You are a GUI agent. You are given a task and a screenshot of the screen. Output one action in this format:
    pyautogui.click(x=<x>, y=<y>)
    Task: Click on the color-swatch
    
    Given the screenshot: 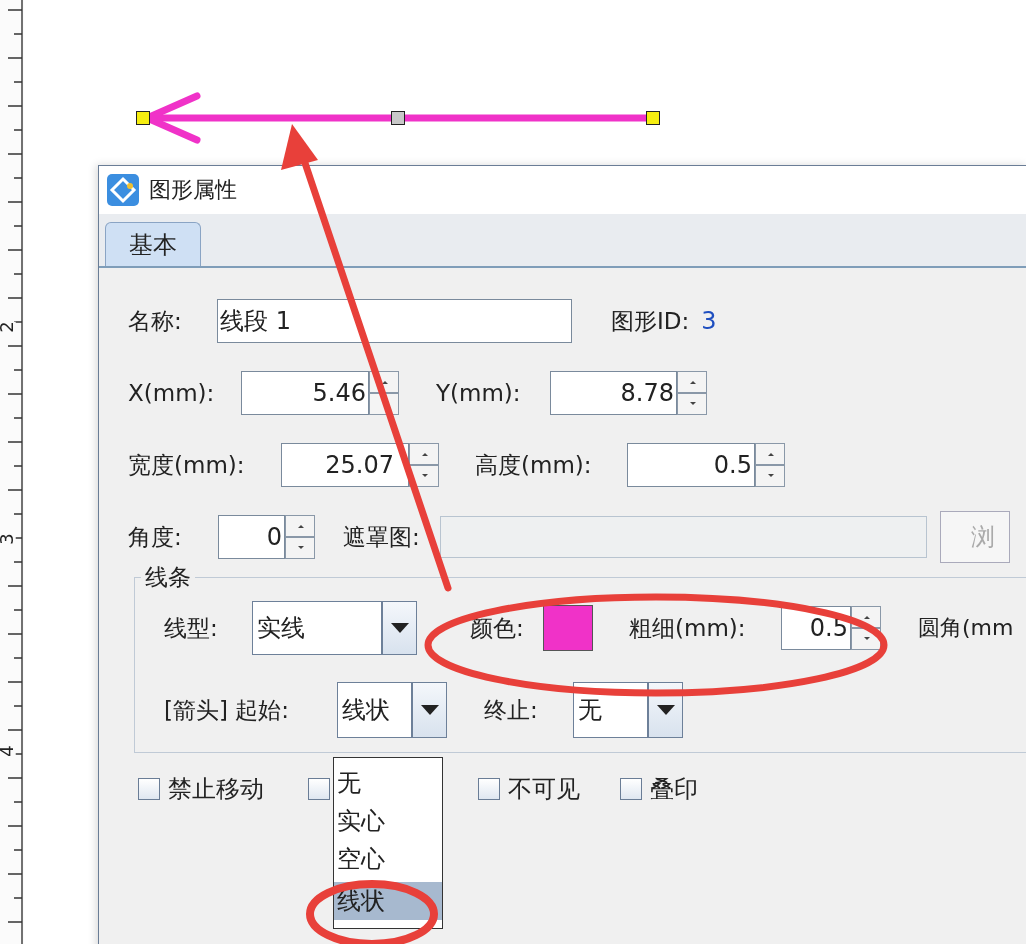 What is the action you would take?
    pyautogui.click(x=568, y=628)
    